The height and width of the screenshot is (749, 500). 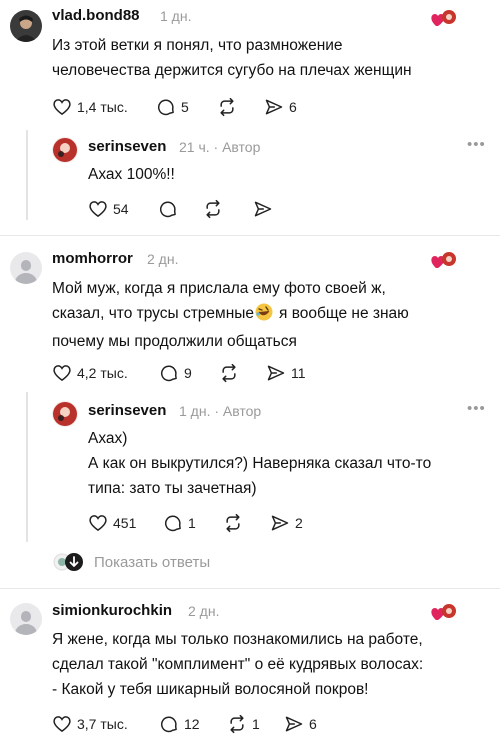 I want to click on reply-count: 9, so click(x=188, y=373).